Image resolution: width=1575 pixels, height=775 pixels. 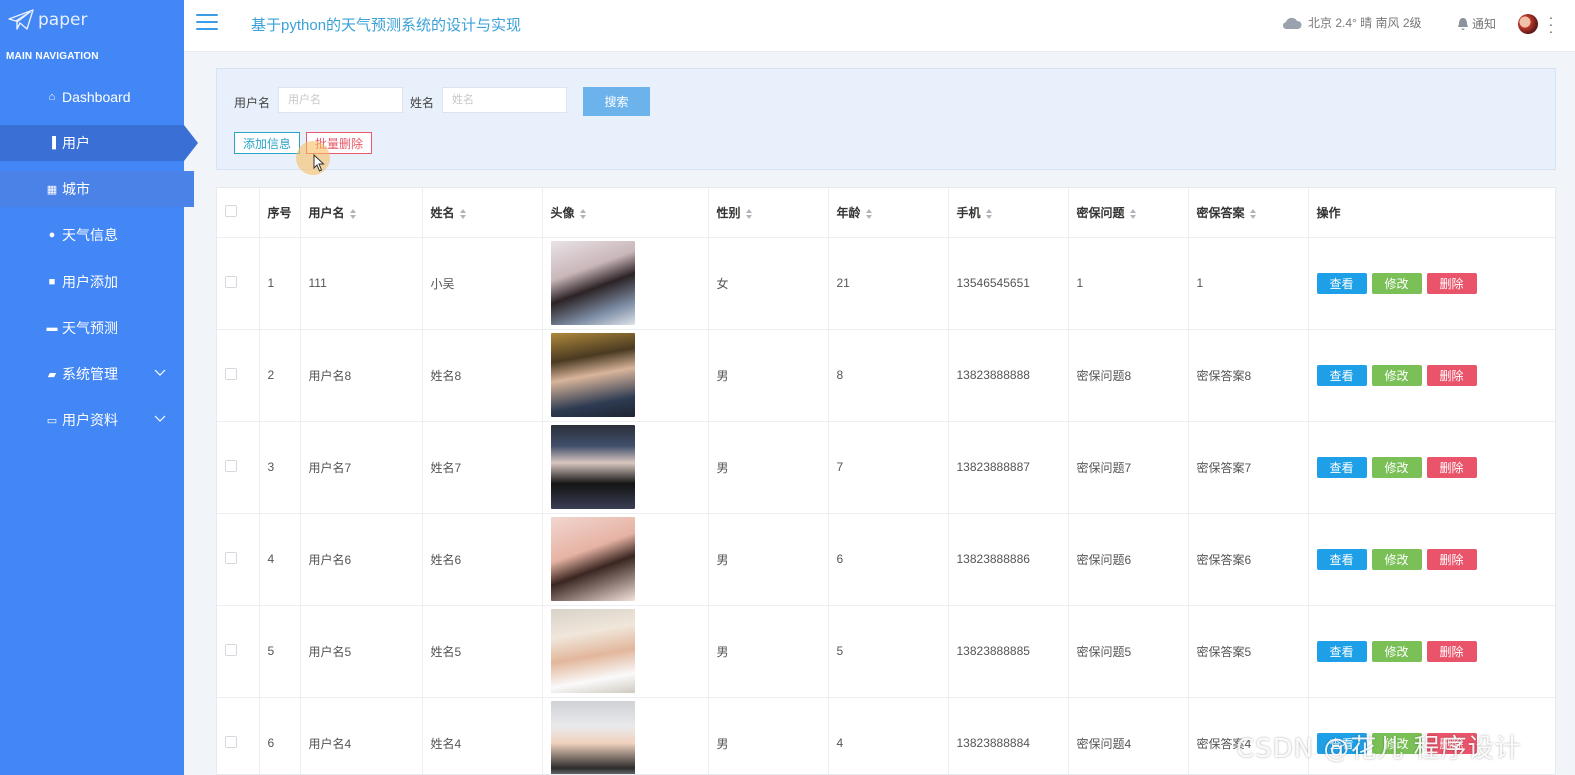 What do you see at coordinates (280, 651) in the screenshot?
I see `cell-no: 5` at bounding box center [280, 651].